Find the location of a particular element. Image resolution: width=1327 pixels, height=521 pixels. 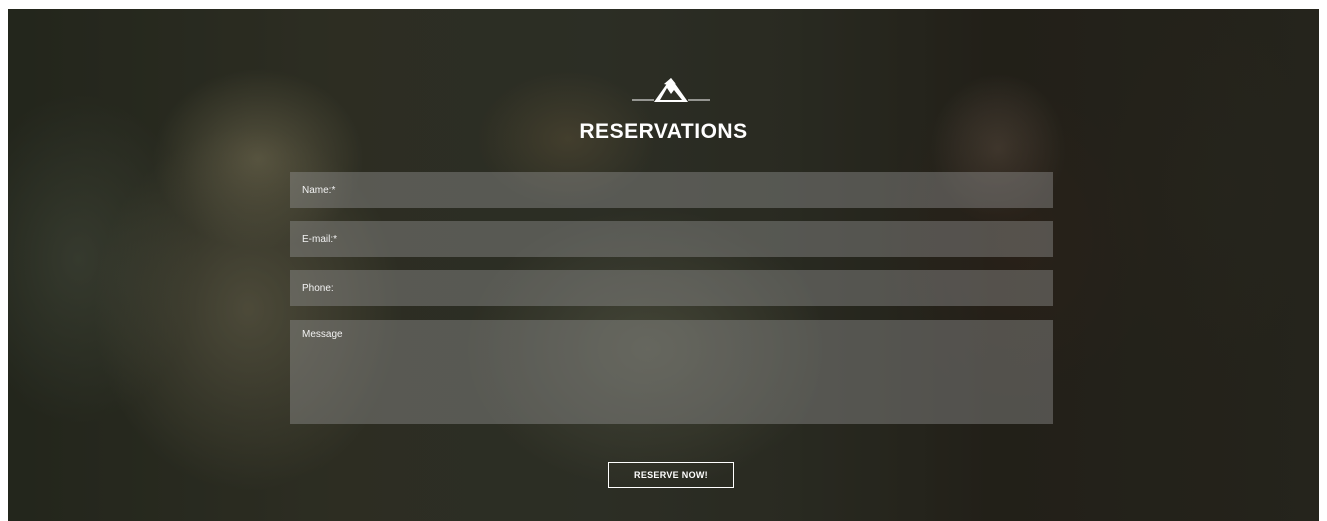

mountain-logo-icon is located at coordinates (671, 90).